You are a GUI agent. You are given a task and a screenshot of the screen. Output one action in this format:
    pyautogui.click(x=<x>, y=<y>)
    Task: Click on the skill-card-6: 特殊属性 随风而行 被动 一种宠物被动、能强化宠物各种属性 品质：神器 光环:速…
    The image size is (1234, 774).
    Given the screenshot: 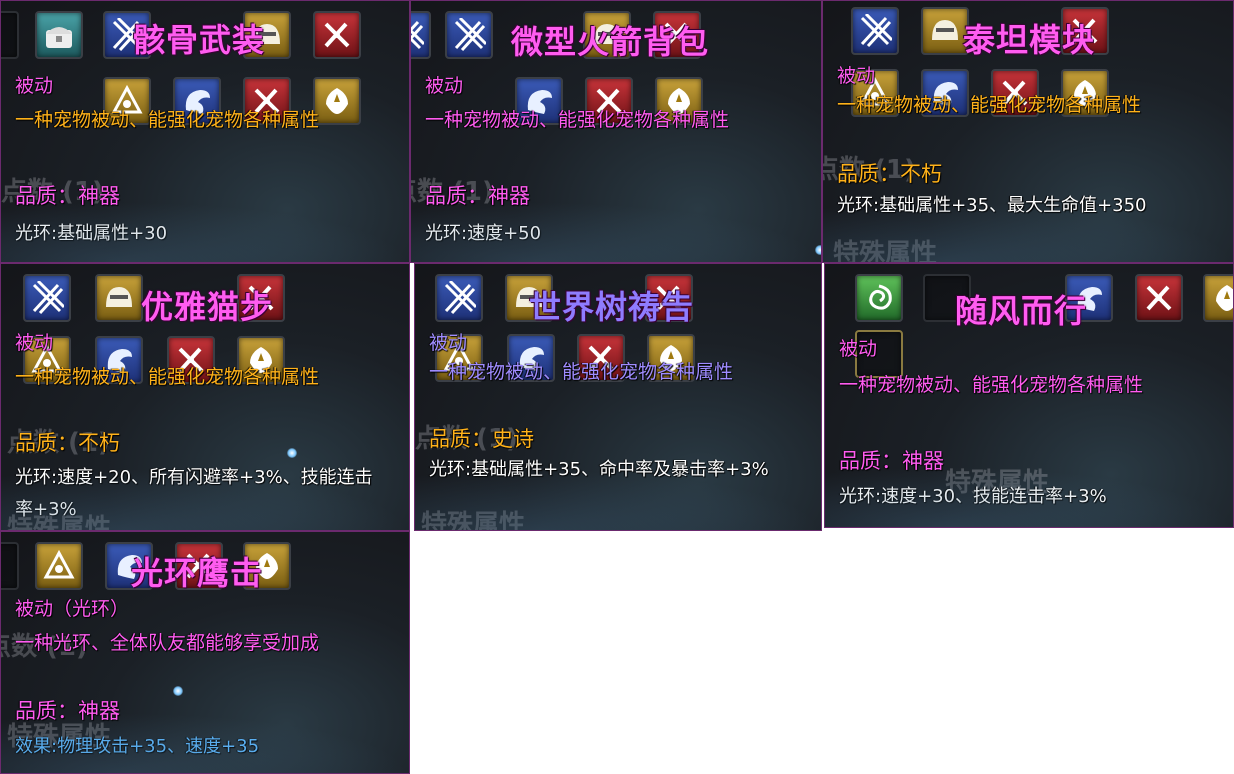 What is the action you would take?
    pyautogui.click(x=1029, y=395)
    